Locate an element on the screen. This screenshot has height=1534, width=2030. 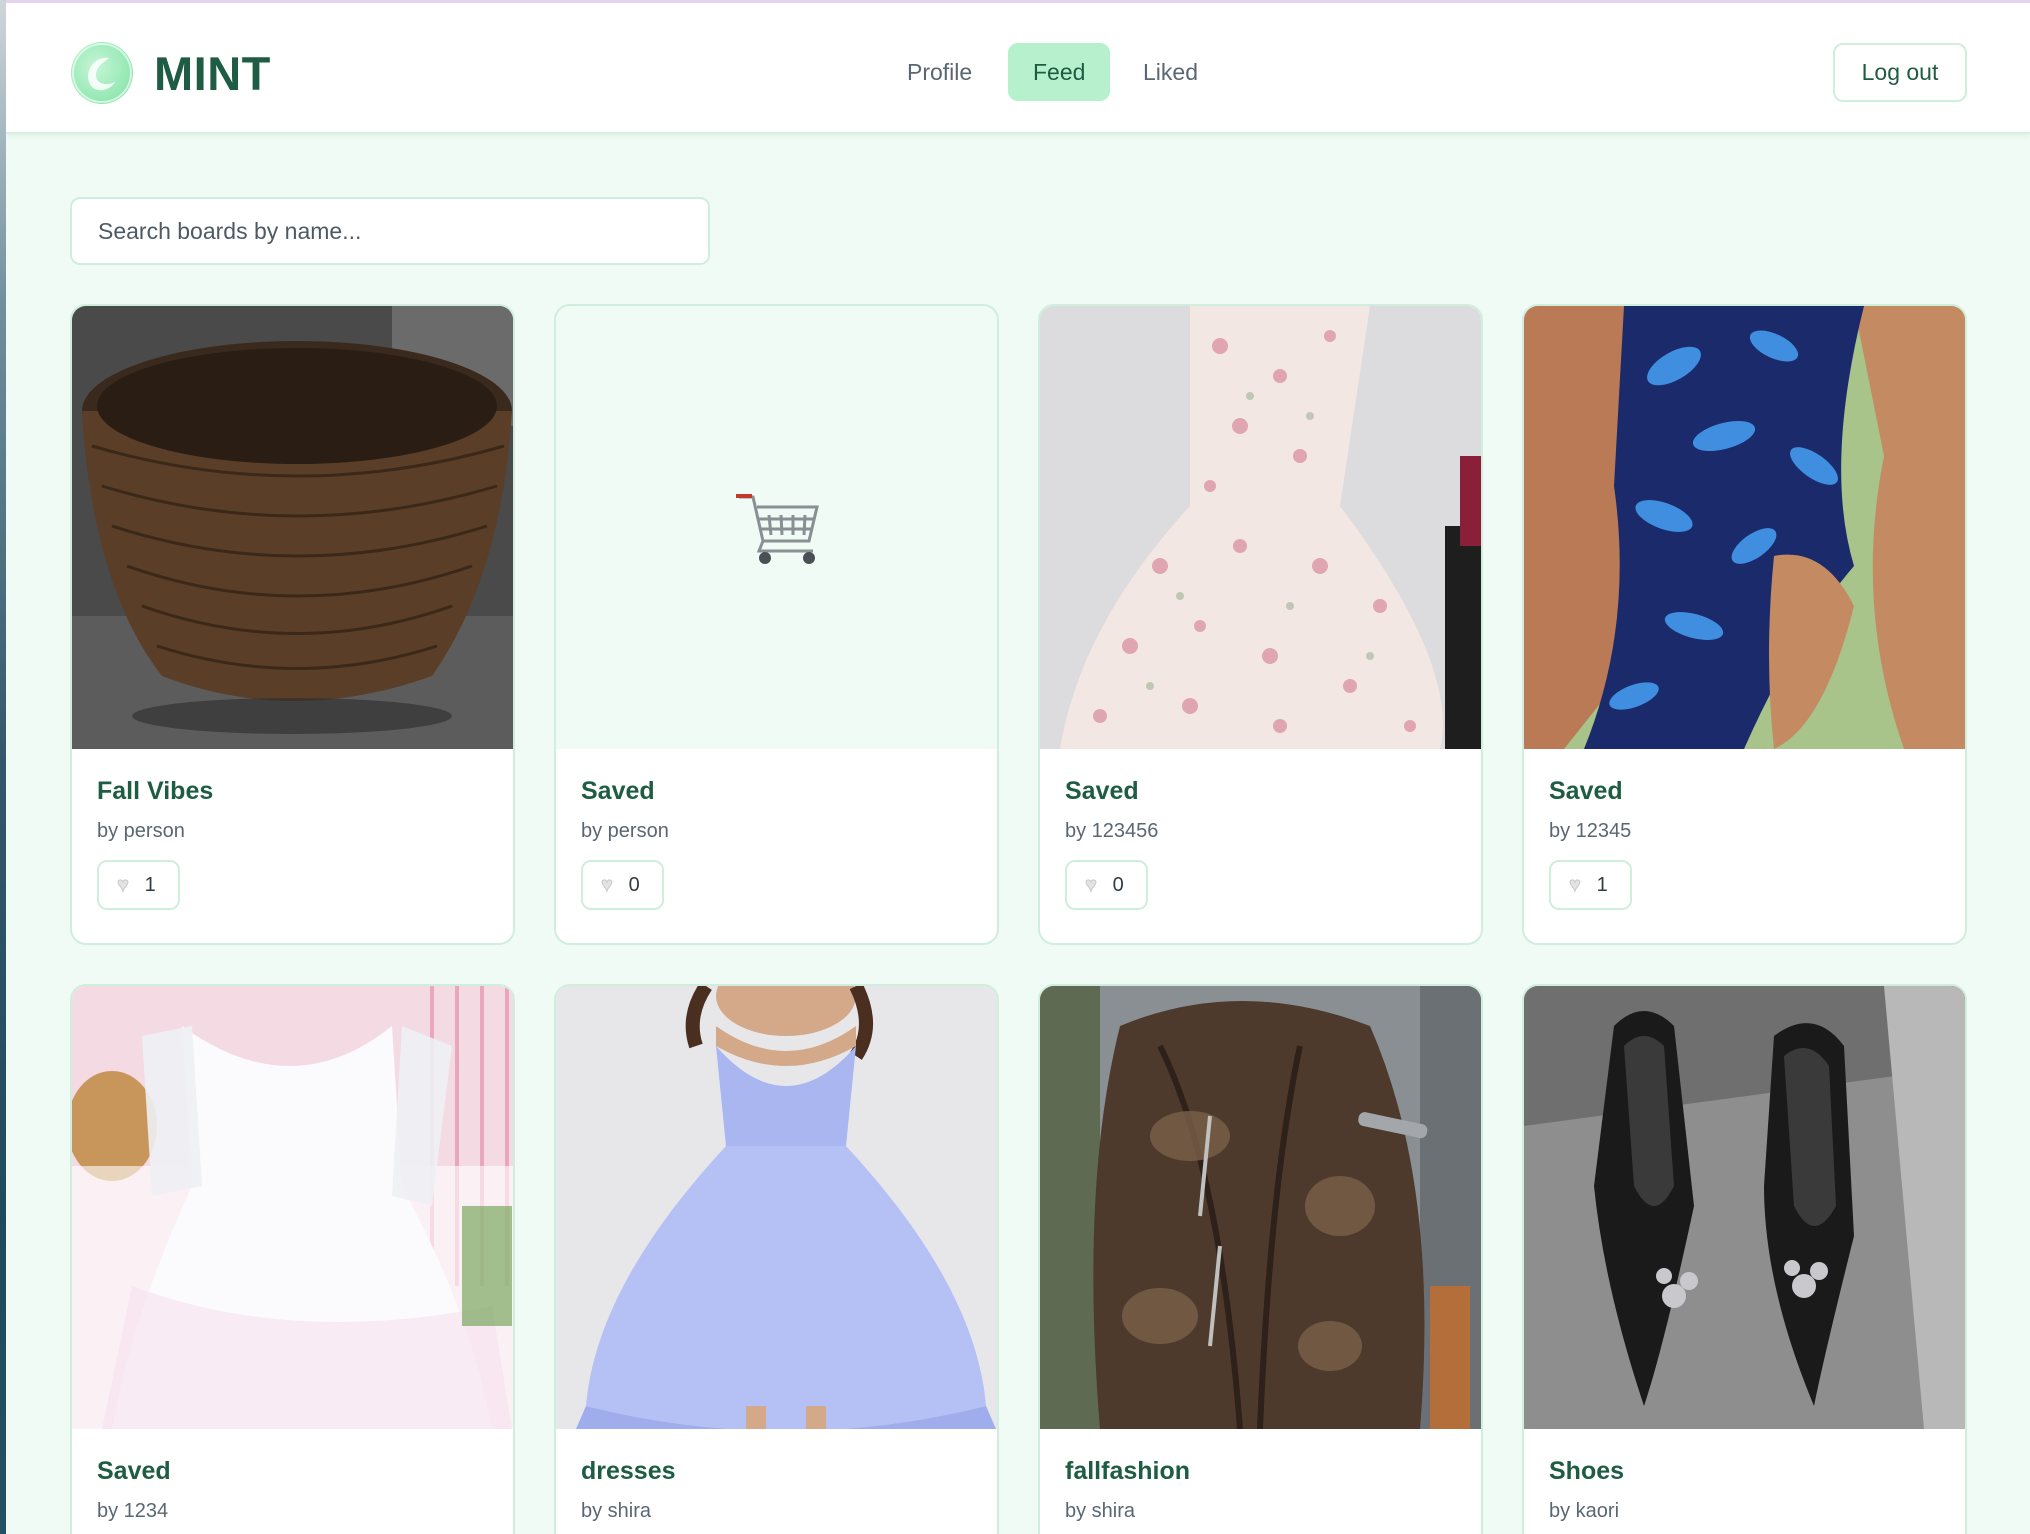
top-header: MINT Profile Feed Liked Log out is located at coordinates (1018, 68).